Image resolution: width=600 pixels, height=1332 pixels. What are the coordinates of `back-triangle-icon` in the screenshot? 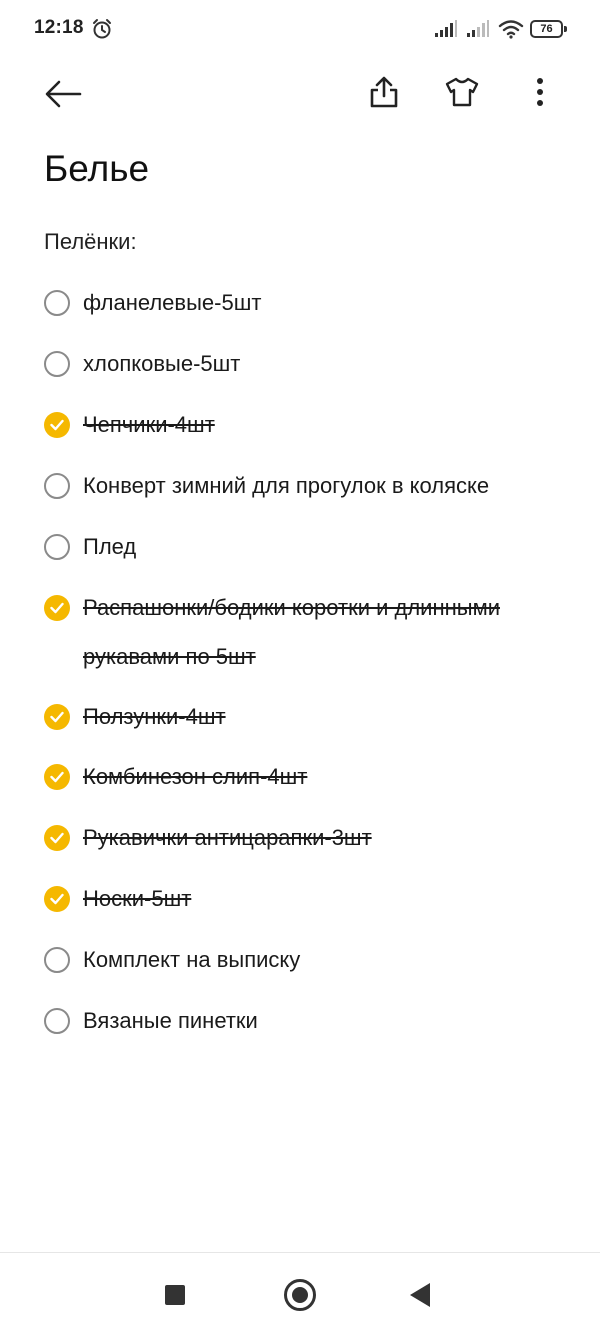 It's located at (420, 1295).